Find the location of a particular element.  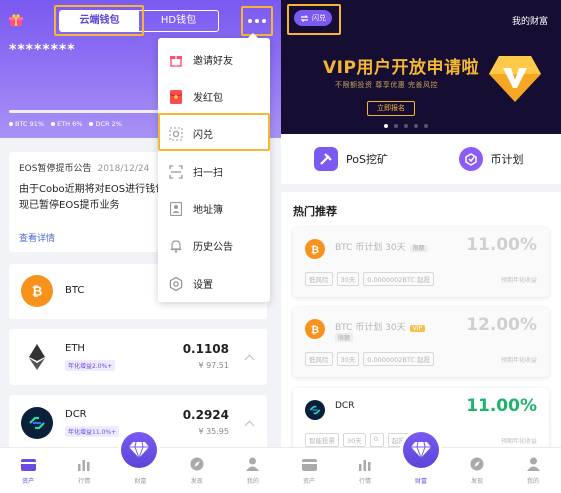

masked-balance: ******** is located at coordinates (42, 50).